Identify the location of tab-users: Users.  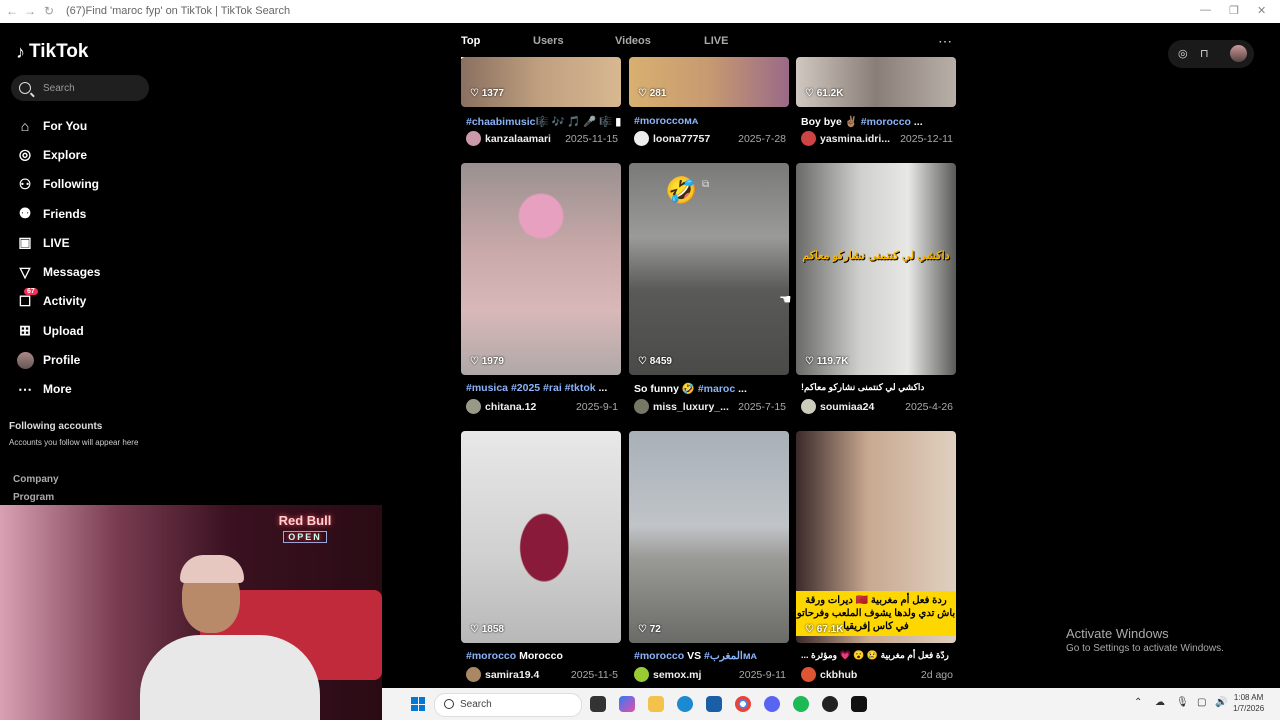
(548, 41).